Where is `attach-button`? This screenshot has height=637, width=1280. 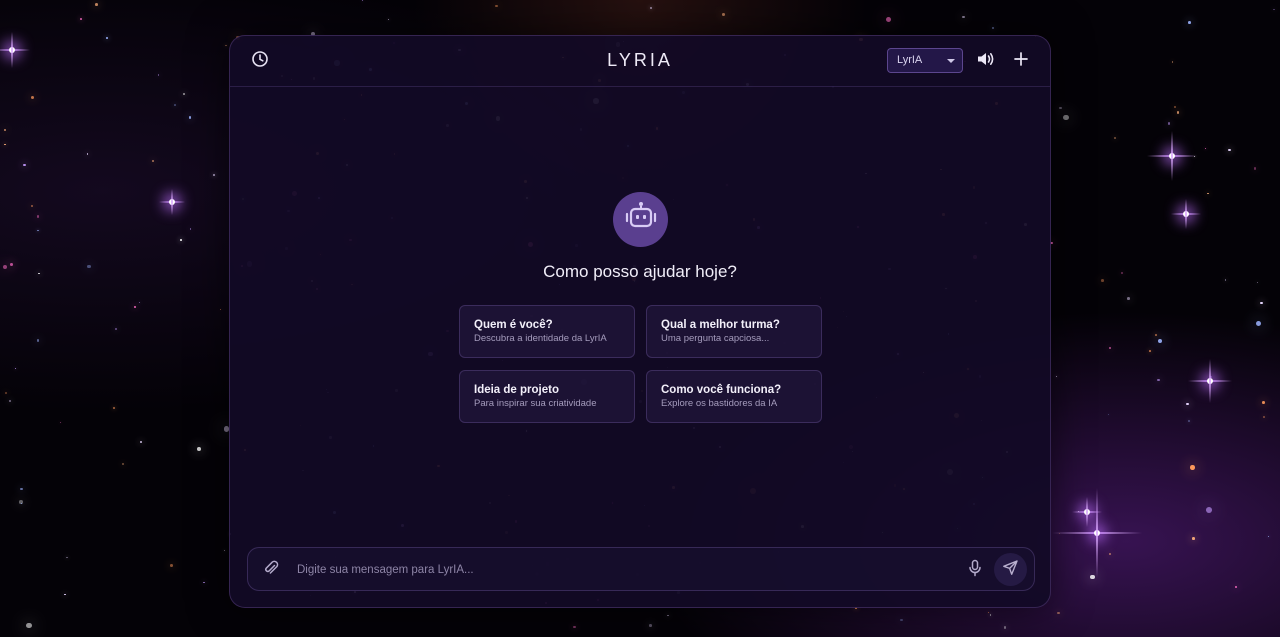
attach-button is located at coordinates (271, 570).